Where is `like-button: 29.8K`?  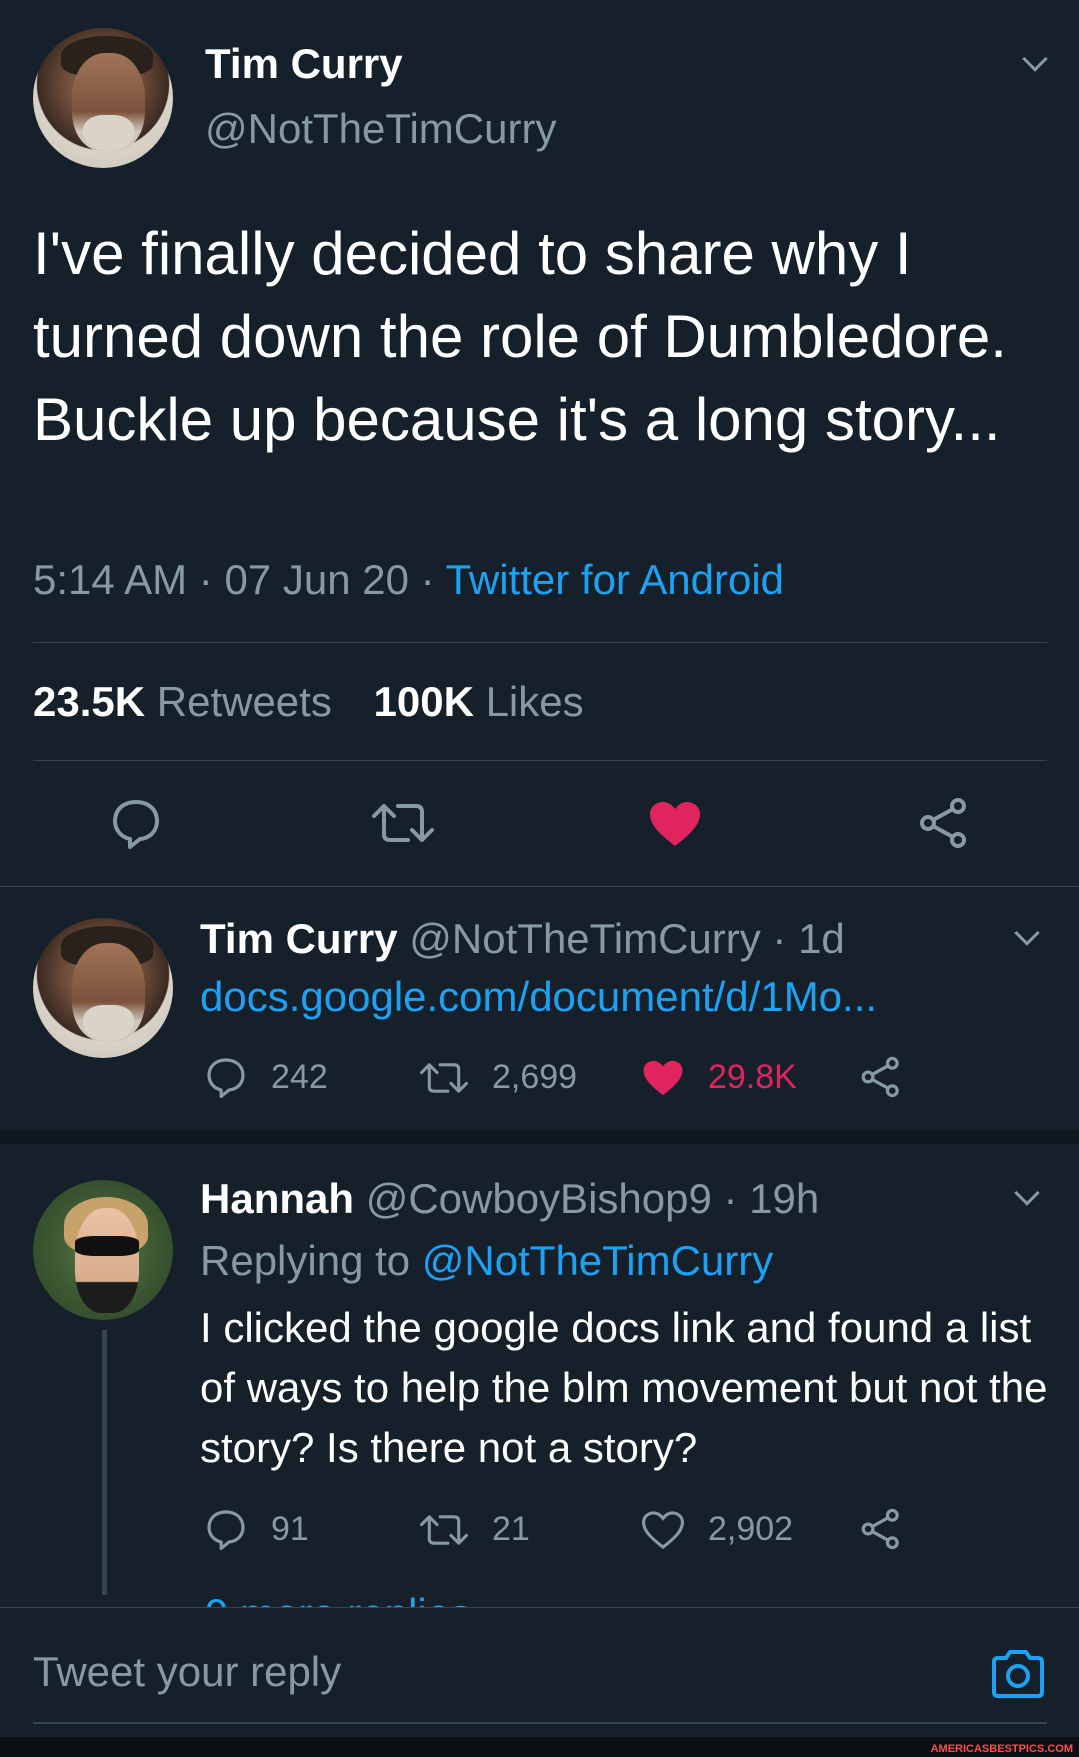 like-button: 29.8K is located at coordinates (719, 1077).